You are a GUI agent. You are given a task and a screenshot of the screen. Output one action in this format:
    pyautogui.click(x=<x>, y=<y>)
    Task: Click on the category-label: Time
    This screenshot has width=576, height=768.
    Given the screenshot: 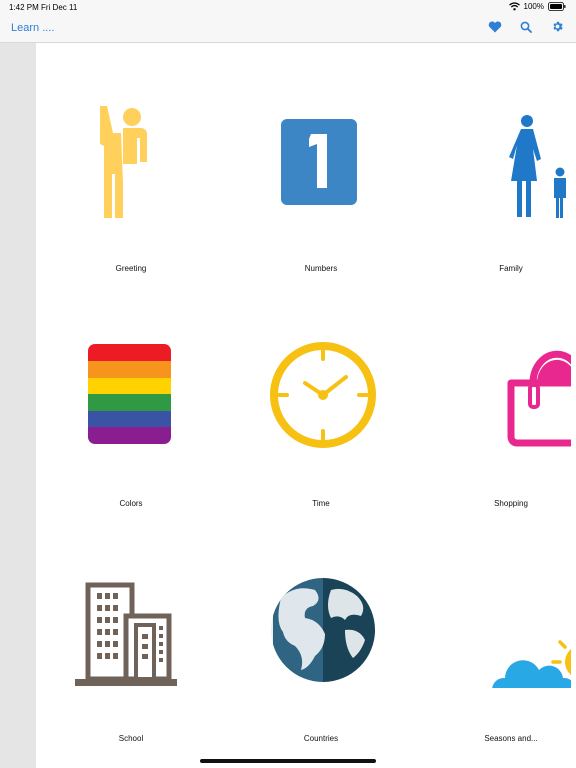 What is the action you would take?
    pyautogui.click(x=321, y=503)
    